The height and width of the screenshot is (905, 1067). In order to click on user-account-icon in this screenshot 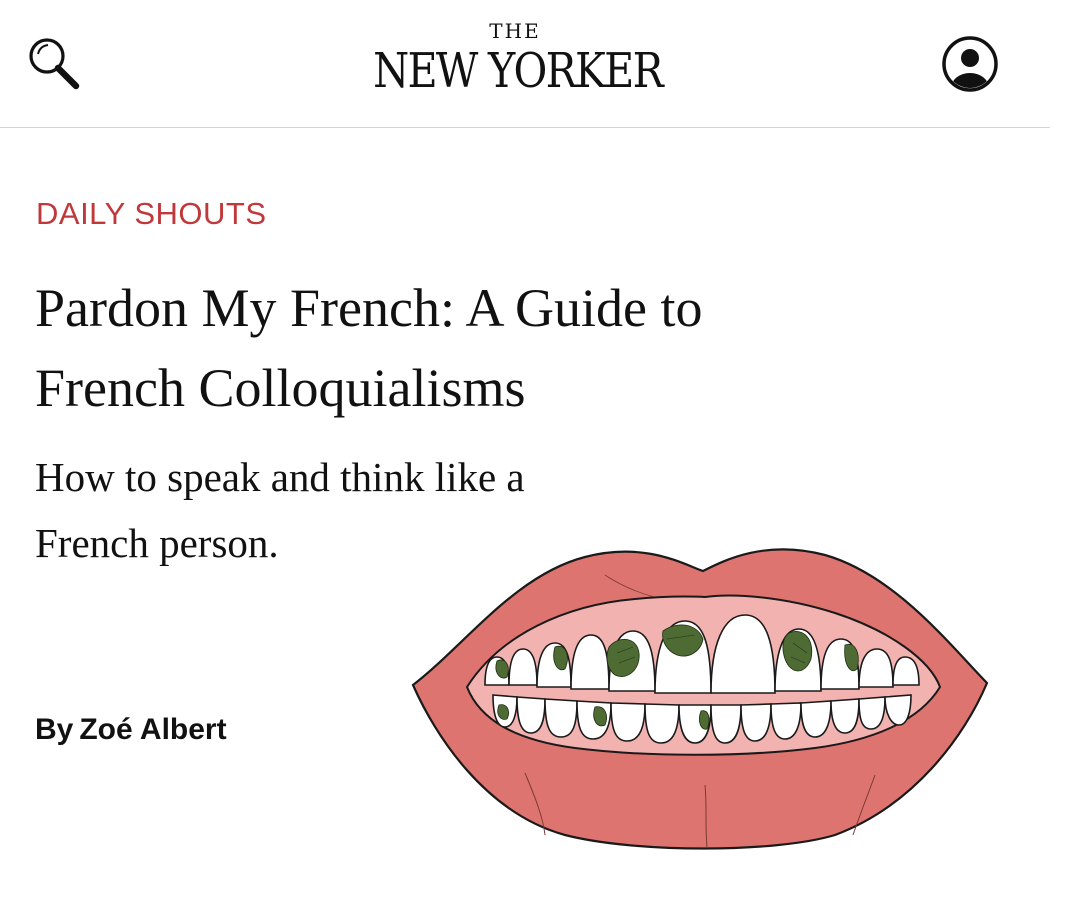, I will do `click(970, 64)`.